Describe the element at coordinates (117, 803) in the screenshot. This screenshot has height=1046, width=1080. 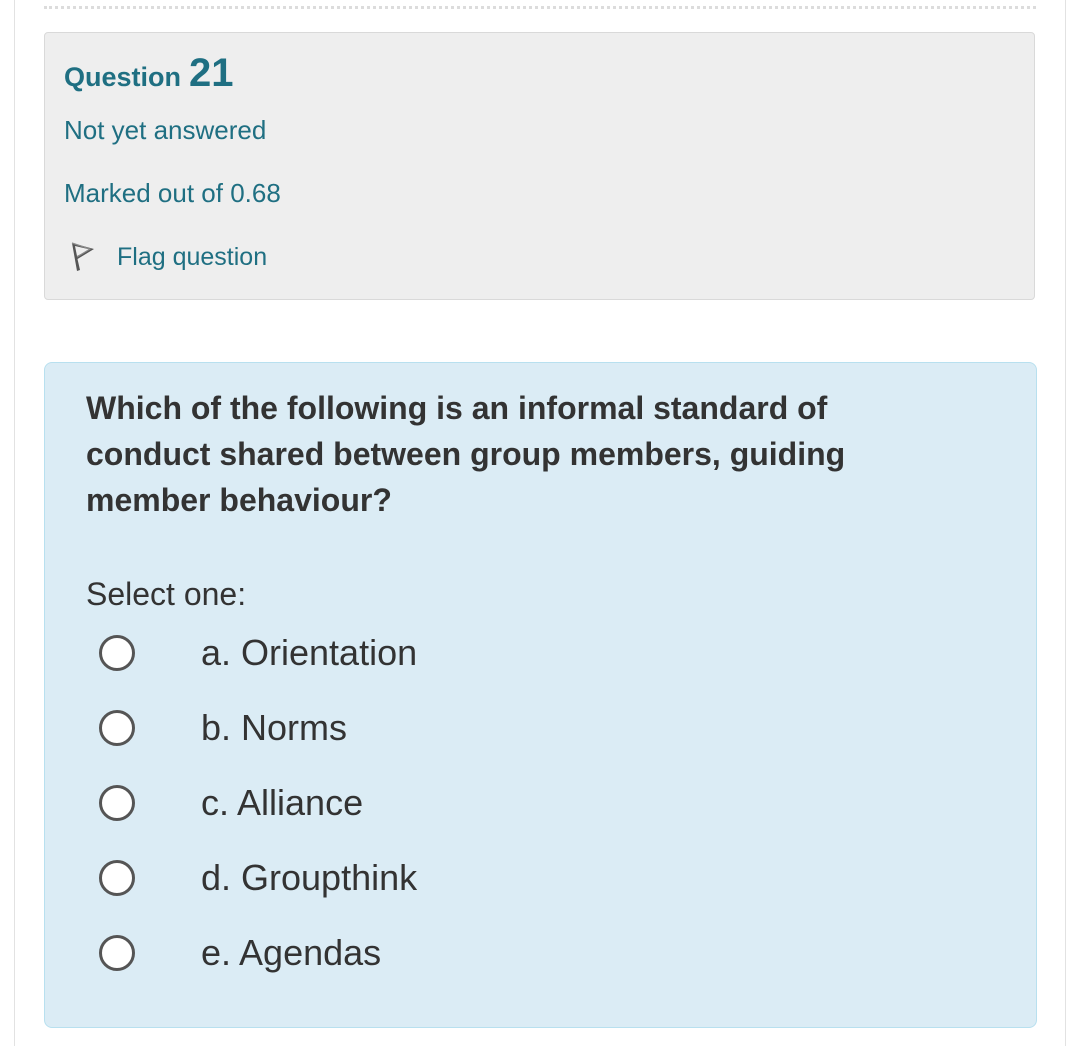
I see `radio-button-c` at that location.